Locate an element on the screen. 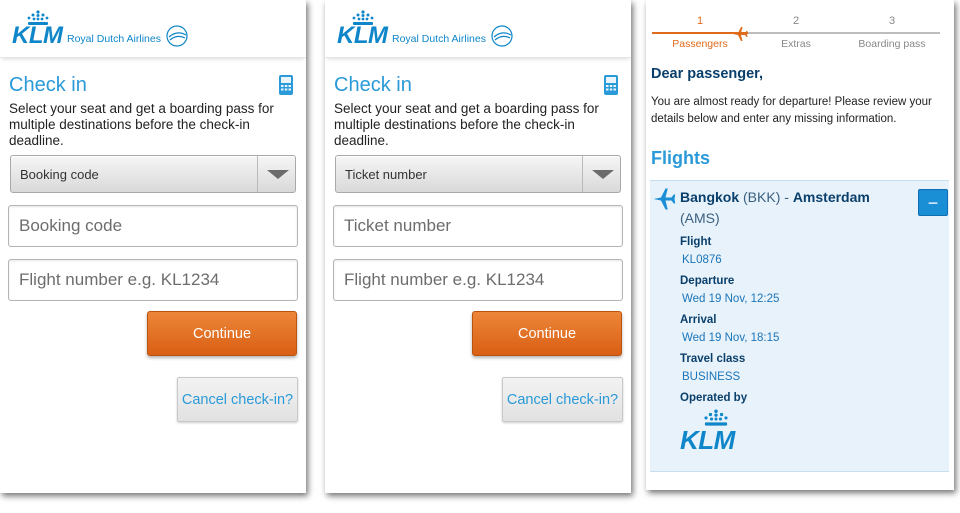  booking-code-input is located at coordinates (153, 226).